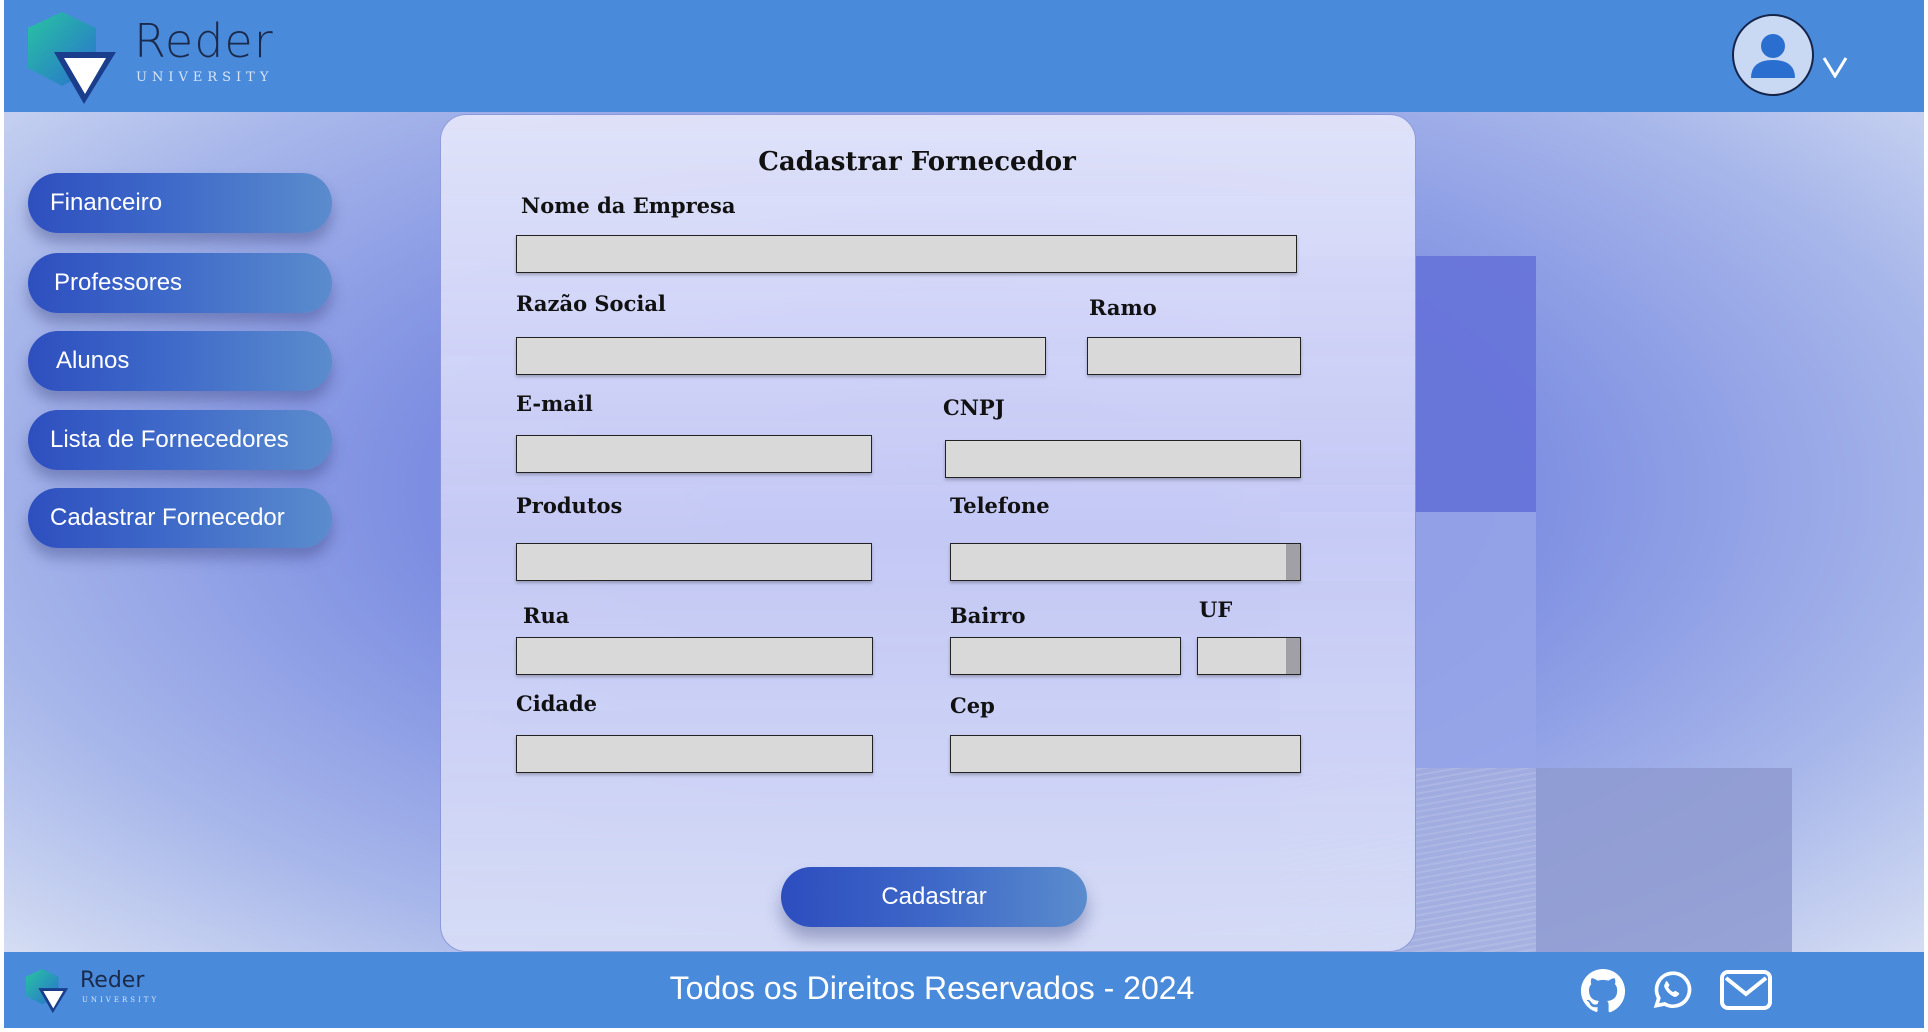 This screenshot has height=1032, width=1928. I want to click on header: Reder UNIVERSITY, so click(964, 56).